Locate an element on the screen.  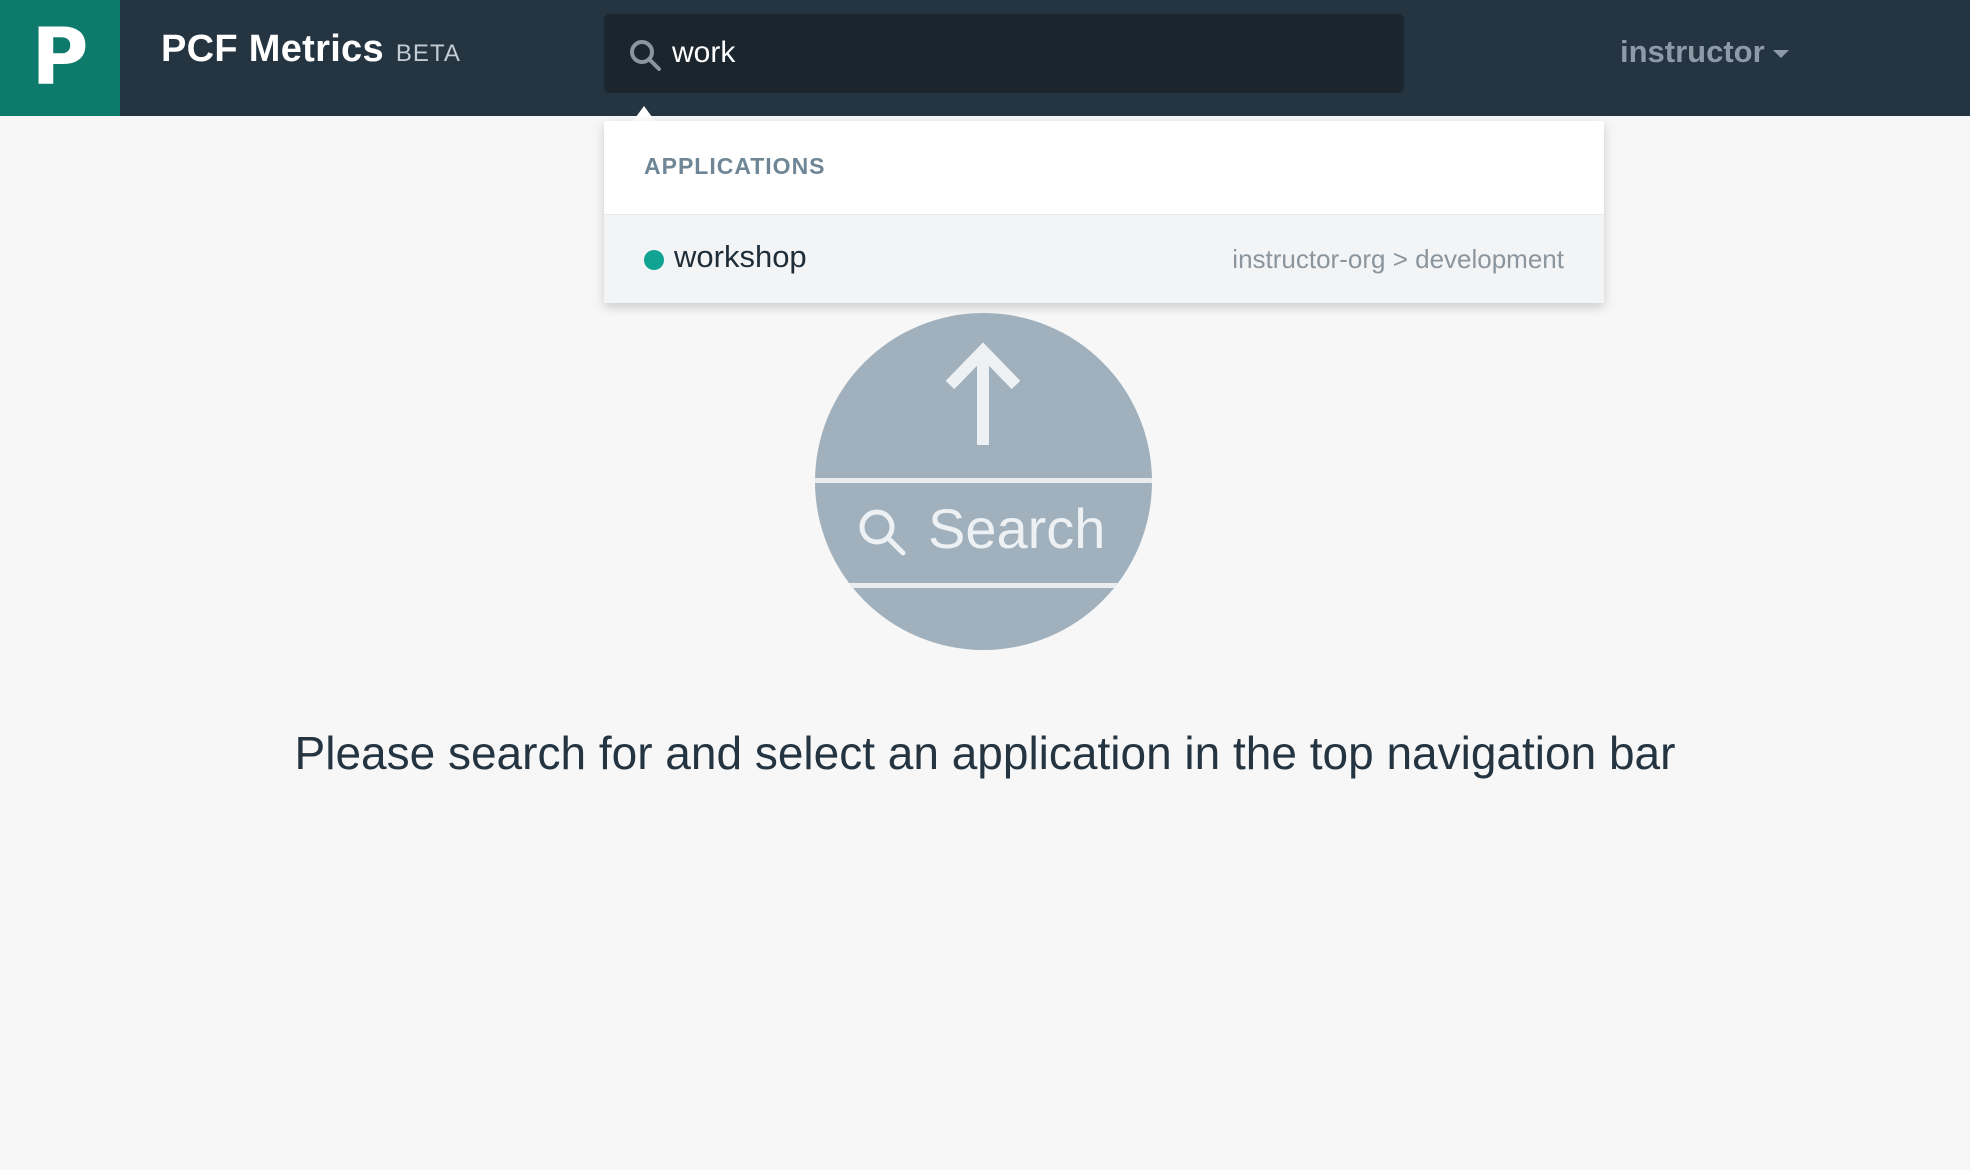
user-menu: instructor is located at coordinates (1704, 52).